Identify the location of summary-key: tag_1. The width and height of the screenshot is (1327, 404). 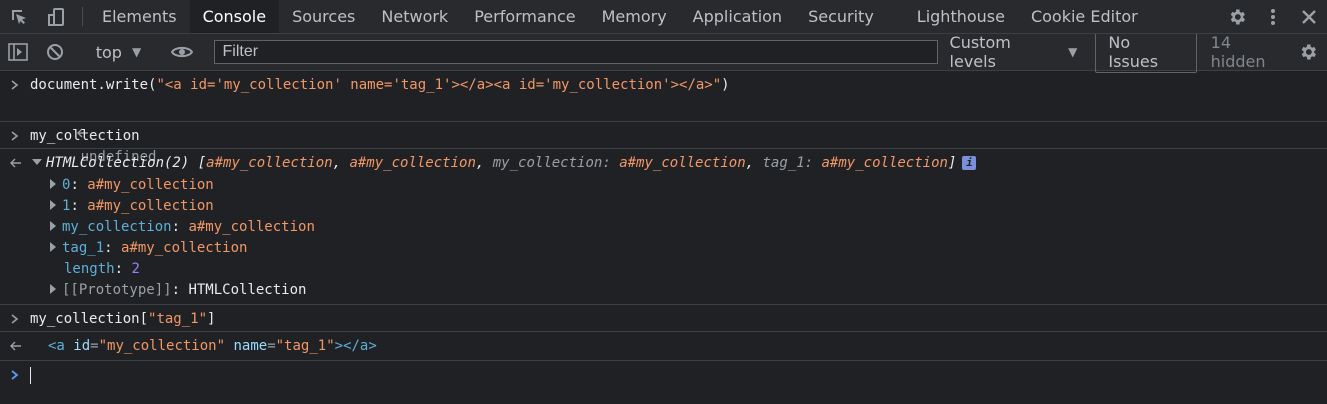
(783, 163).